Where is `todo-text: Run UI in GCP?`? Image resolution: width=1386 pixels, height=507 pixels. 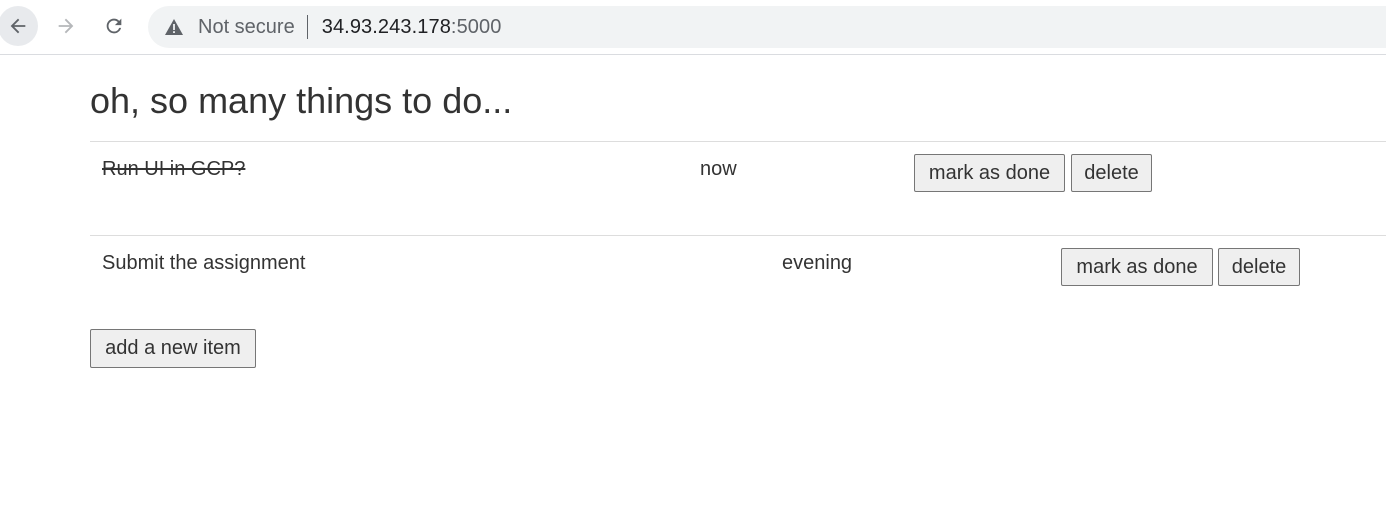
todo-text: Run UI in GCP? is located at coordinates (174, 169).